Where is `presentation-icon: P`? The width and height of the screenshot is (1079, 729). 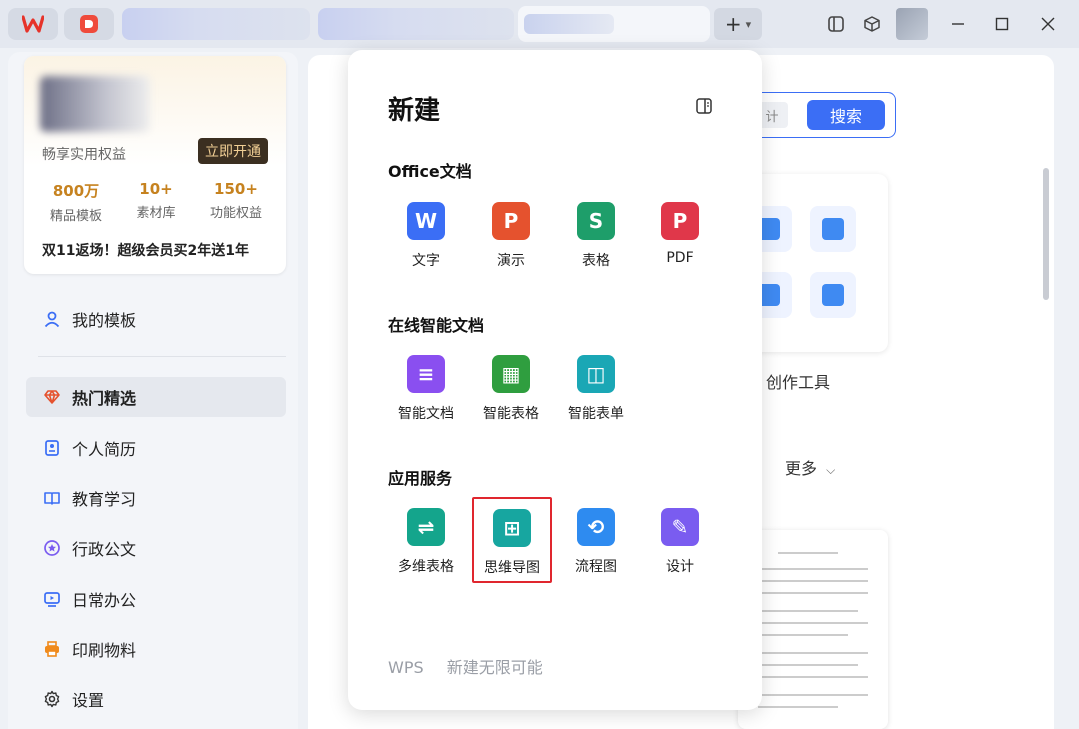
presentation-icon: P is located at coordinates (511, 221).